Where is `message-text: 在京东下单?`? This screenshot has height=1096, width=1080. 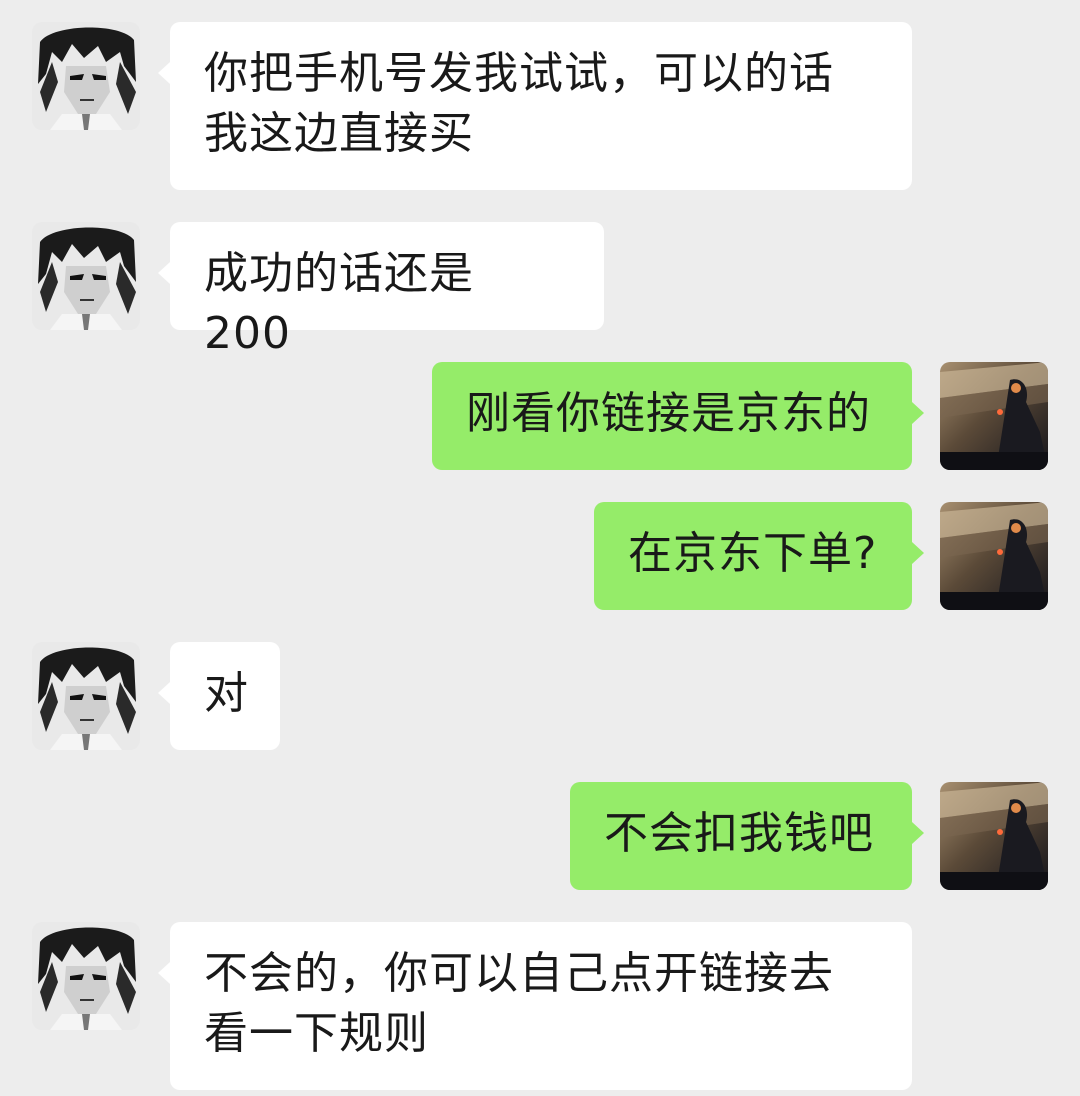 message-text: 在京东下单? is located at coordinates (753, 553).